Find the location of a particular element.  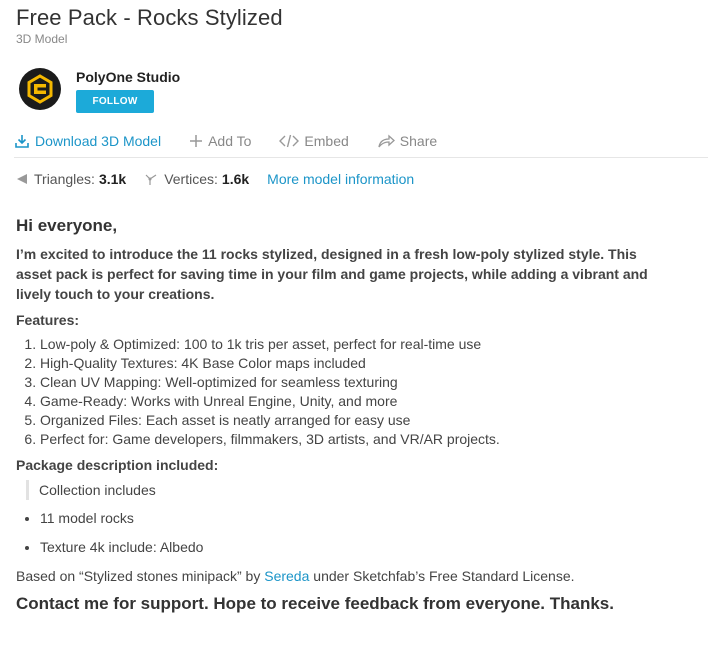

polyone-logo-icon is located at coordinates (40, 89).